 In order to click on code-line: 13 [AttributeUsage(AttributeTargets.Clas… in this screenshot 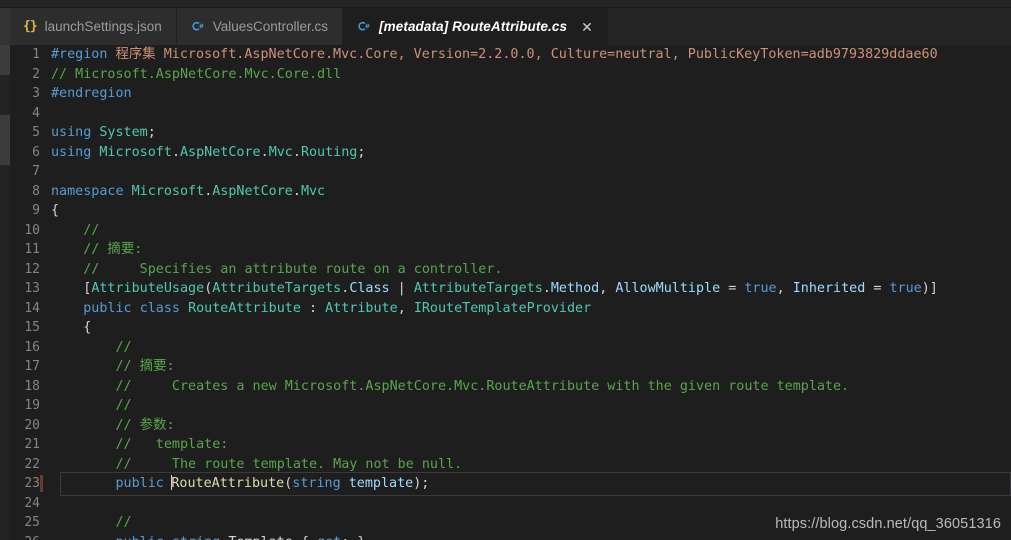, I will do `click(510, 289)`.